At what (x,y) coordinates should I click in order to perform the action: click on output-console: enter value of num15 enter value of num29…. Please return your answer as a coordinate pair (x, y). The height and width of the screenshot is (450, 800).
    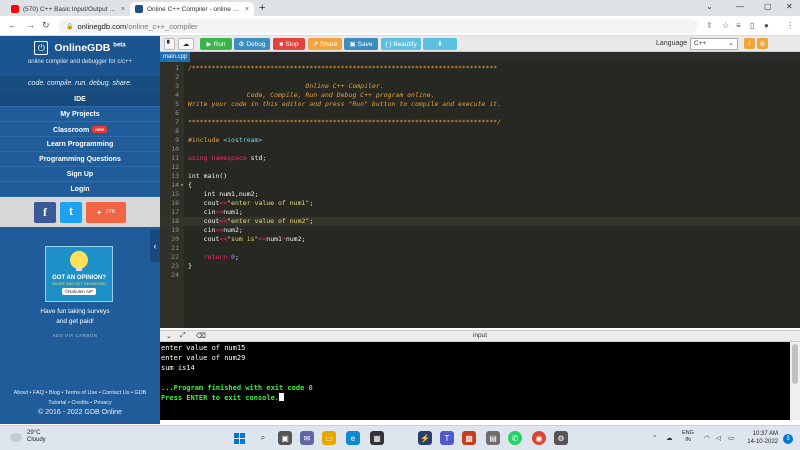
    Looking at the image, I should click on (475, 381).